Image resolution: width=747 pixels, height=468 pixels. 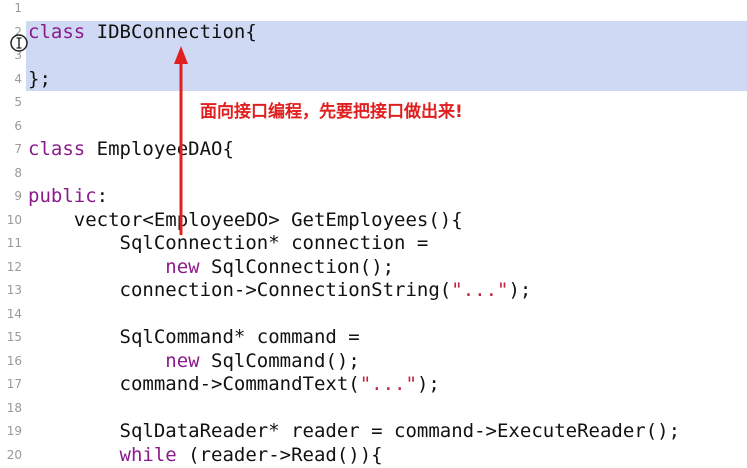 I want to click on code-token: EmployeeDAO{, so click(x=159, y=149).